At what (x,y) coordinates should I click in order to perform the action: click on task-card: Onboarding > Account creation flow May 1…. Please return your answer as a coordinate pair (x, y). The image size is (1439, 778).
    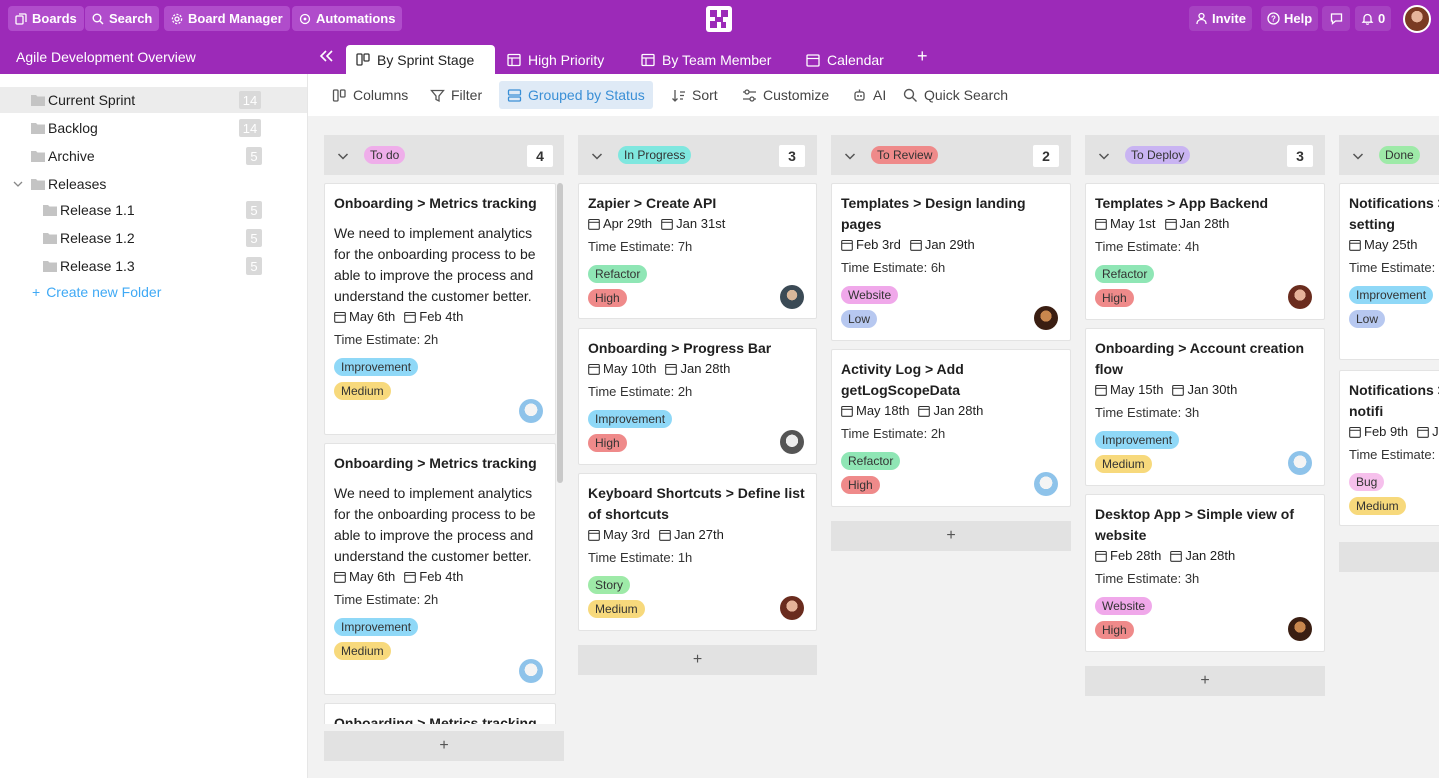
    Looking at the image, I should click on (1205, 407).